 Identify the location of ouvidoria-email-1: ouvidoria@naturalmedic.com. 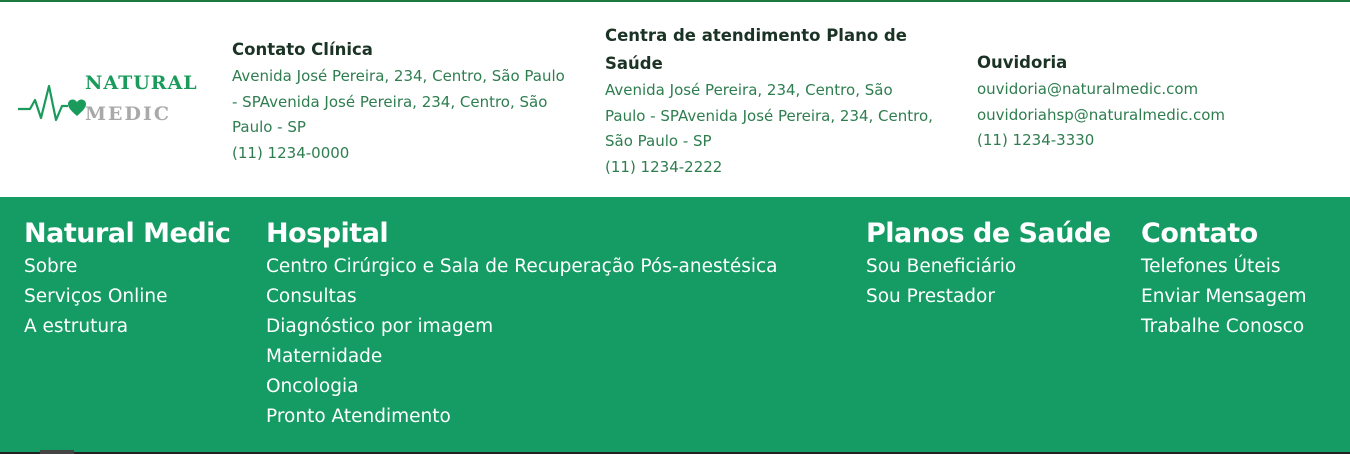
(1157, 90).